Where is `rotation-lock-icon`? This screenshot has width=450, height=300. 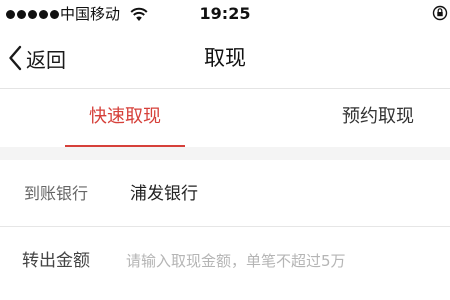
rotation-lock-icon is located at coordinates (440, 13).